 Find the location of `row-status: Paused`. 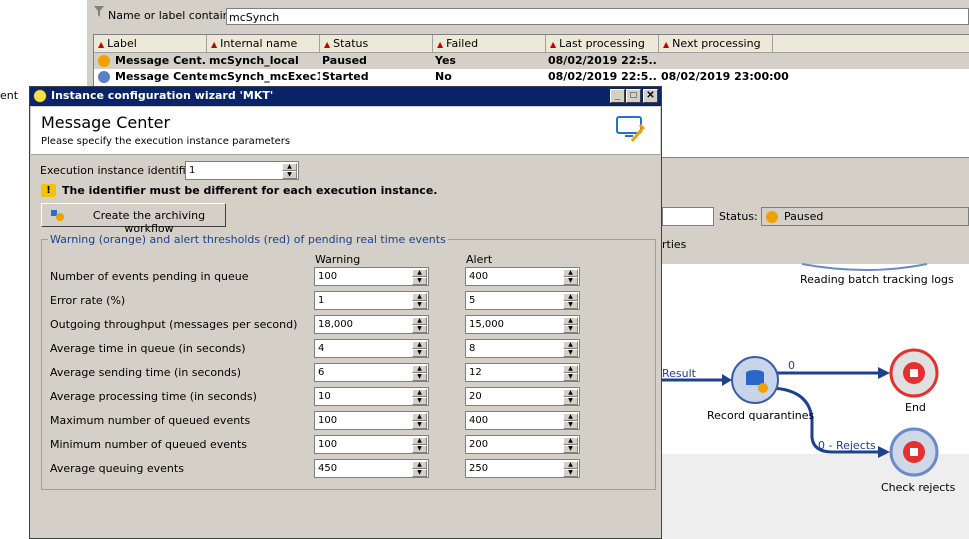

row-status: Paused is located at coordinates (344, 60).